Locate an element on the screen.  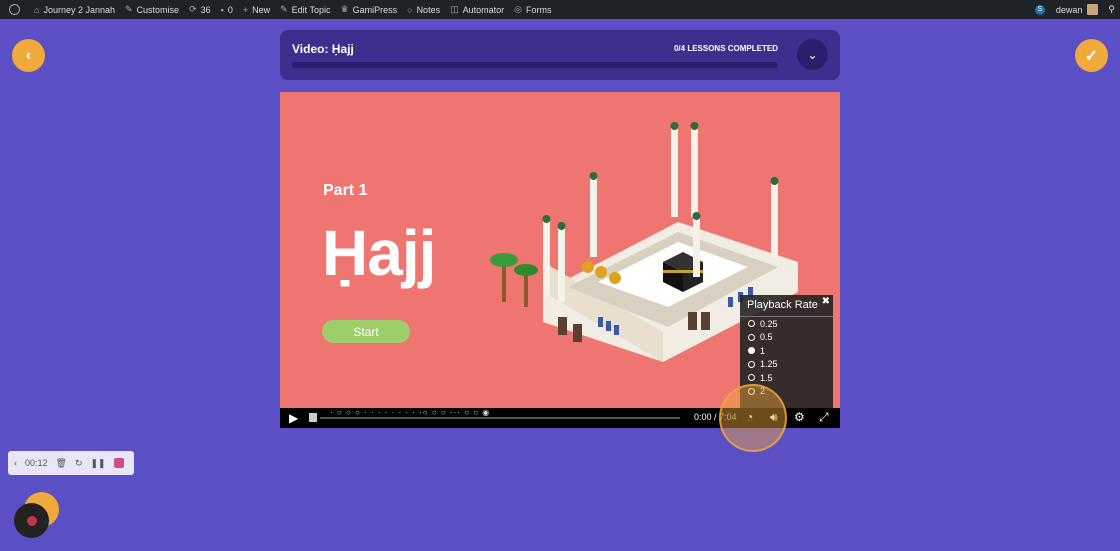
adminbar-right: S dewan ⚲ is located at coordinates (1077, 9).